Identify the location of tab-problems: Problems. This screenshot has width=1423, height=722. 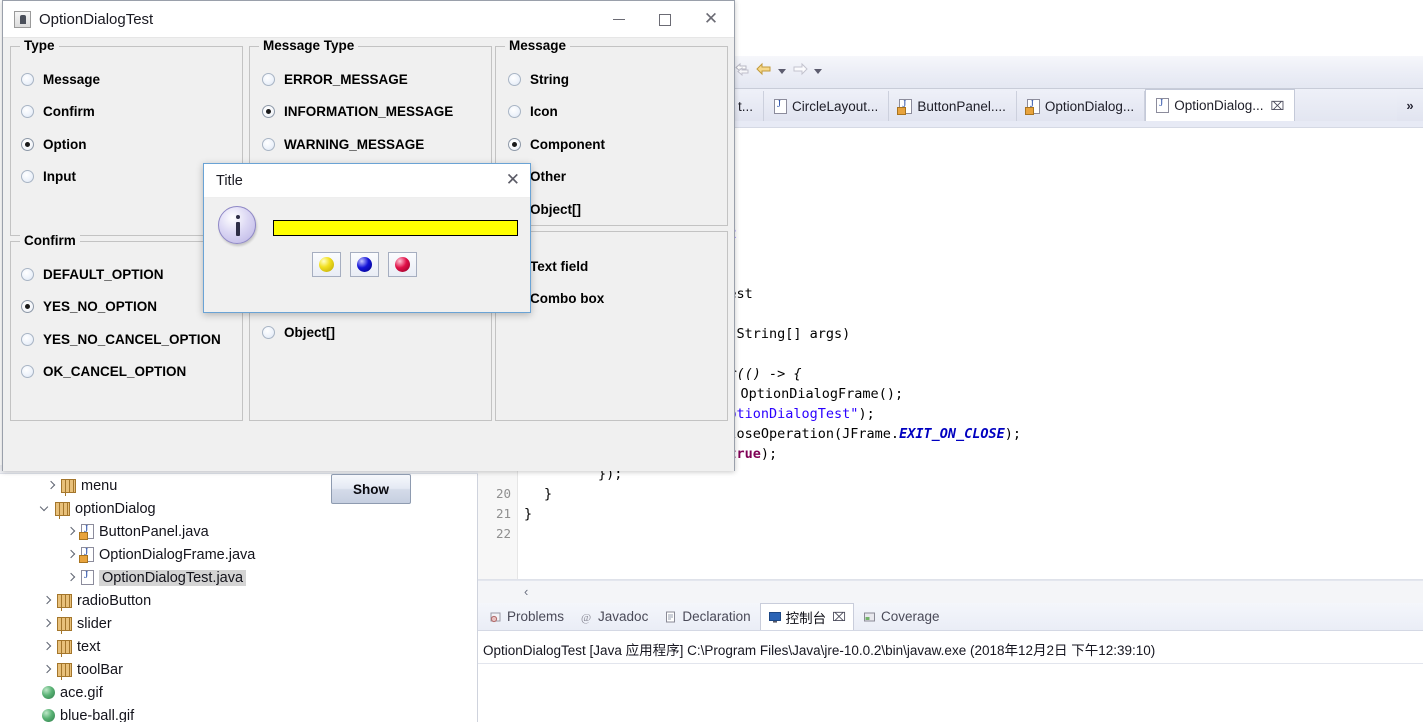
(526, 617).